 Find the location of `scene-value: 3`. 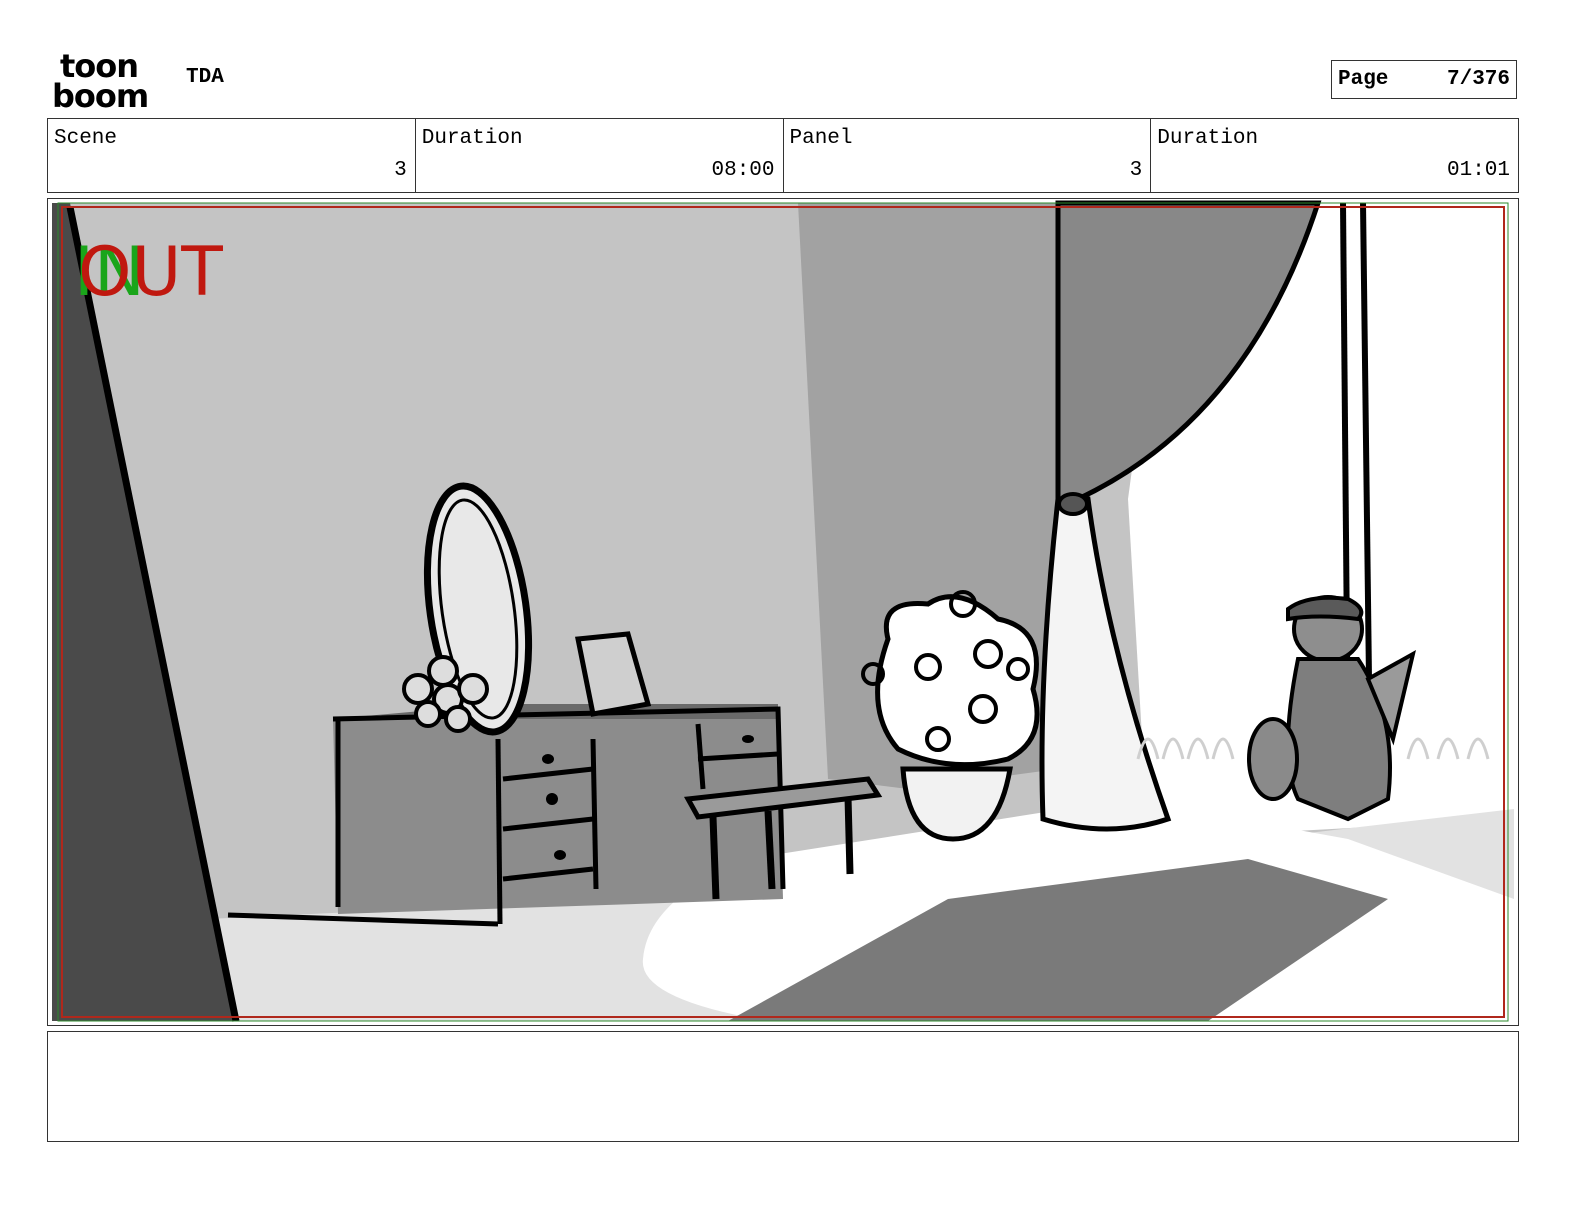

scene-value: 3 is located at coordinates (400, 170).